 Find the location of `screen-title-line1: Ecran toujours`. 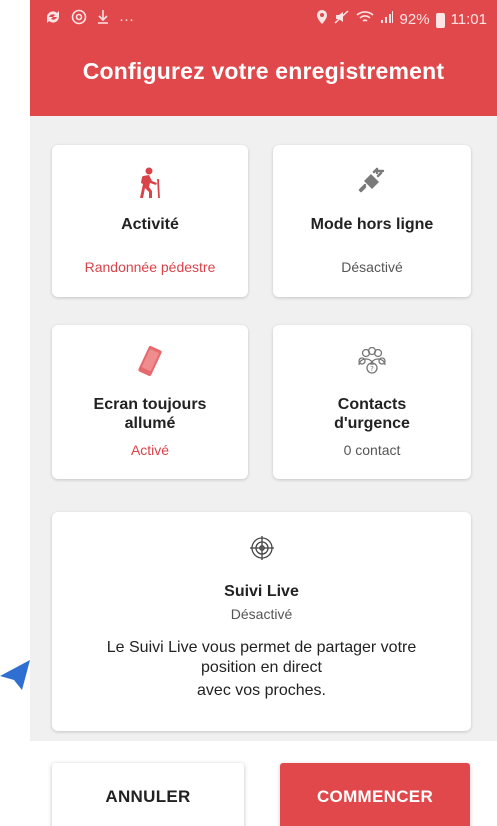

screen-title-line1: Ecran toujours is located at coordinates (150, 404).